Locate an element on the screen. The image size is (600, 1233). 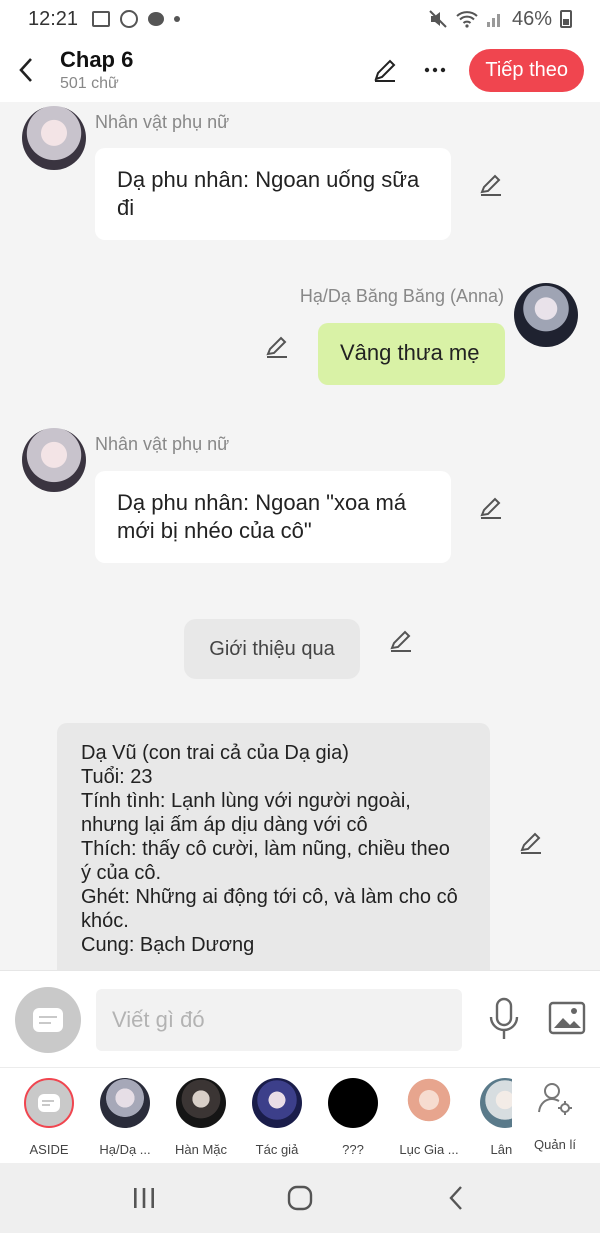
status-right: 46% is located at coordinates (500, 19).